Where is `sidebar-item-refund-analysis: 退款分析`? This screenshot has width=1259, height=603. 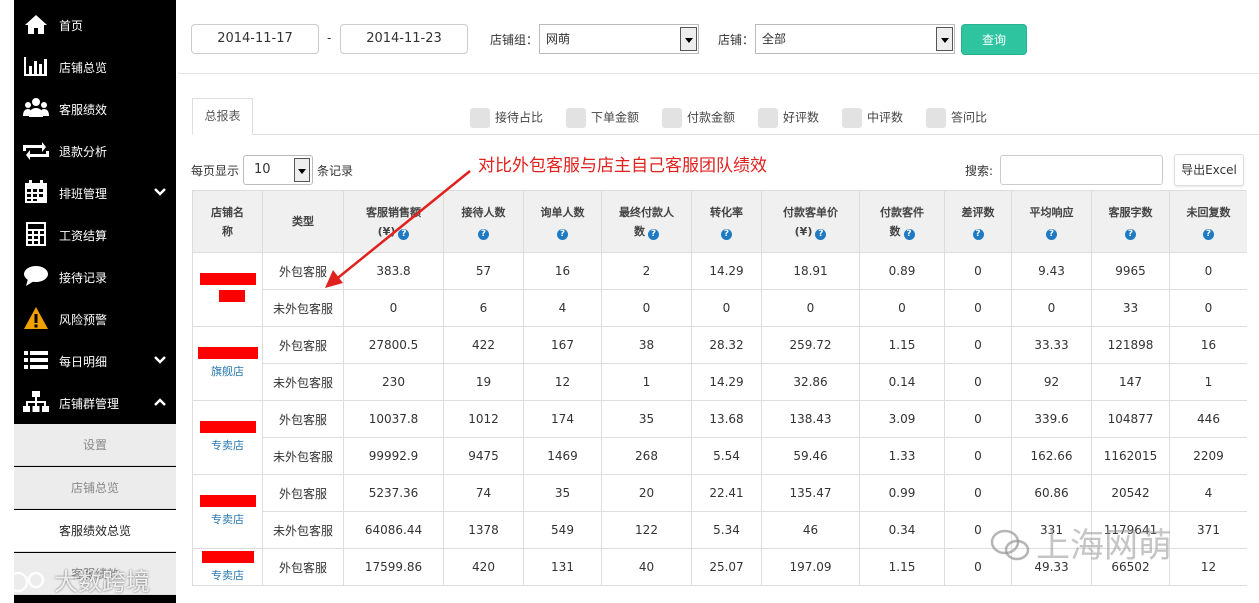
sidebar-item-refund-analysis: 退款分析 is located at coordinates (95, 150).